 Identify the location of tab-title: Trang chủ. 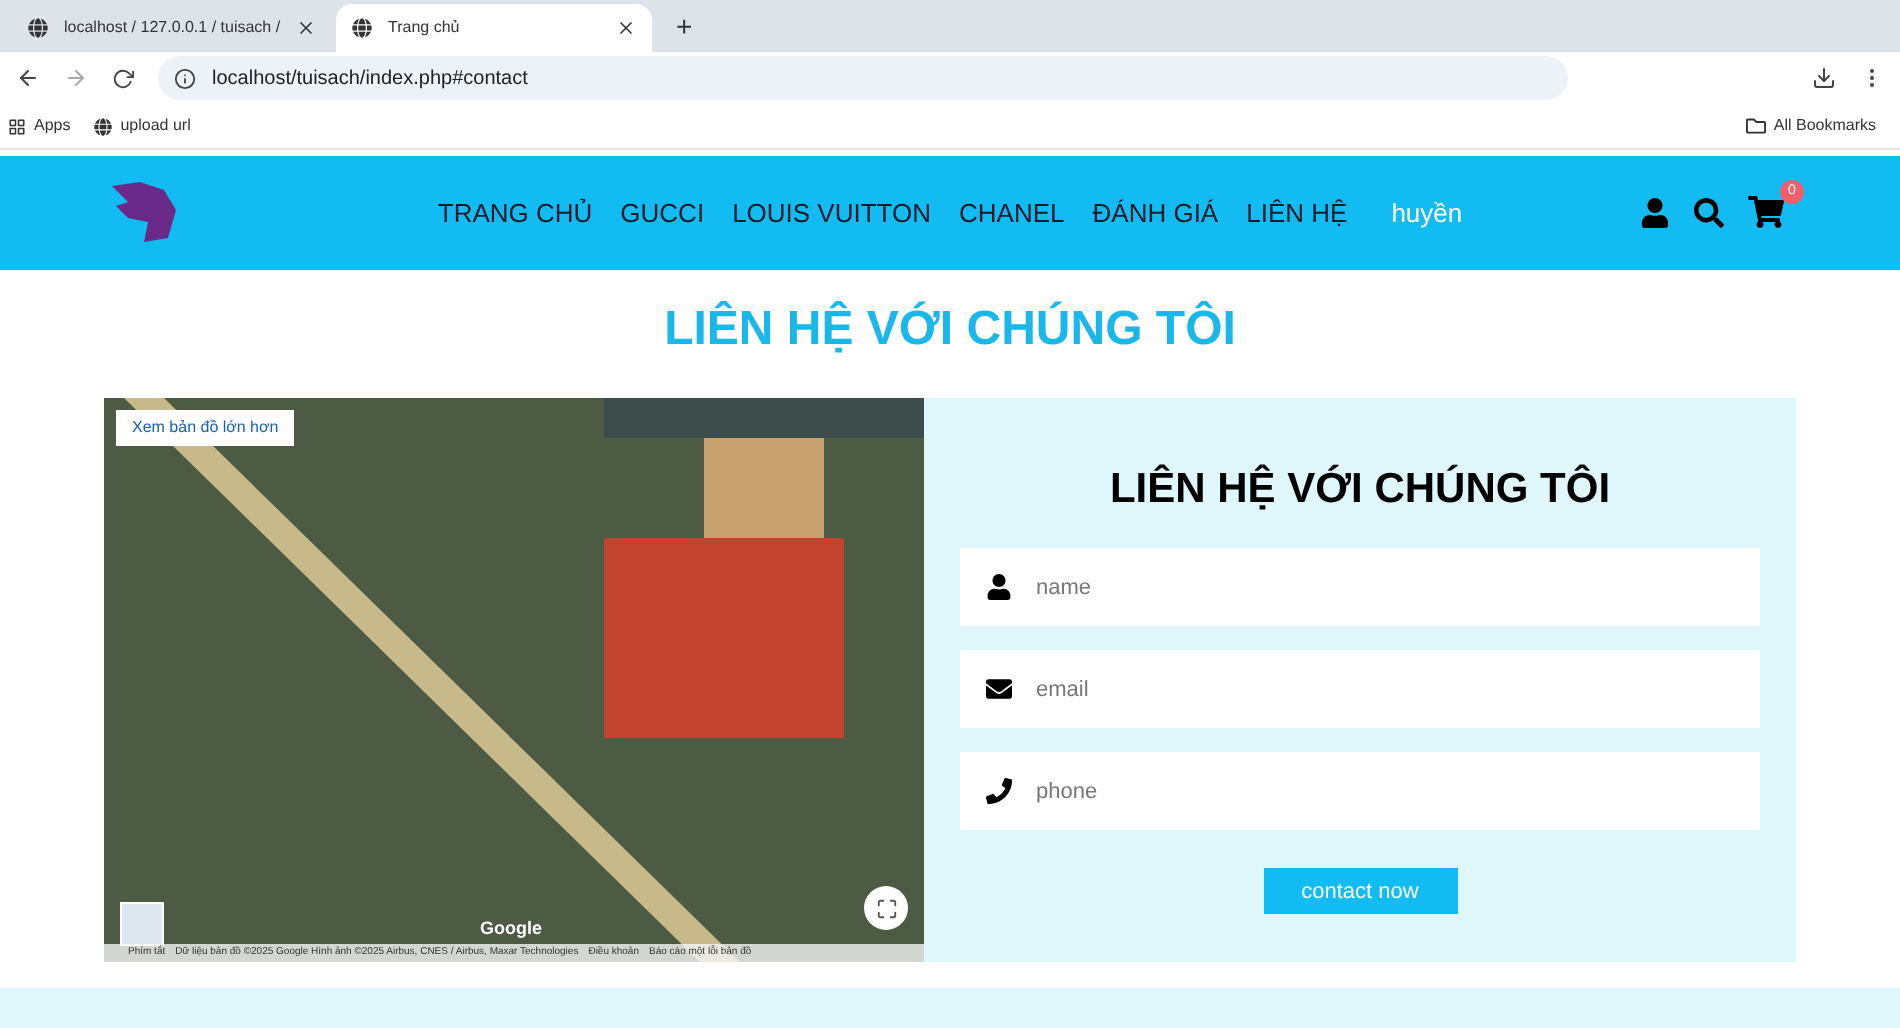
(425, 27).